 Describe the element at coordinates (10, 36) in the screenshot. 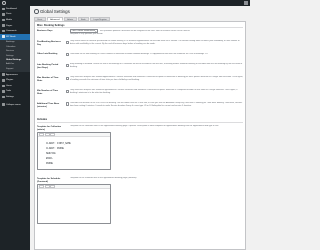

I see `sidebar-item-label: WP Booki` at that location.